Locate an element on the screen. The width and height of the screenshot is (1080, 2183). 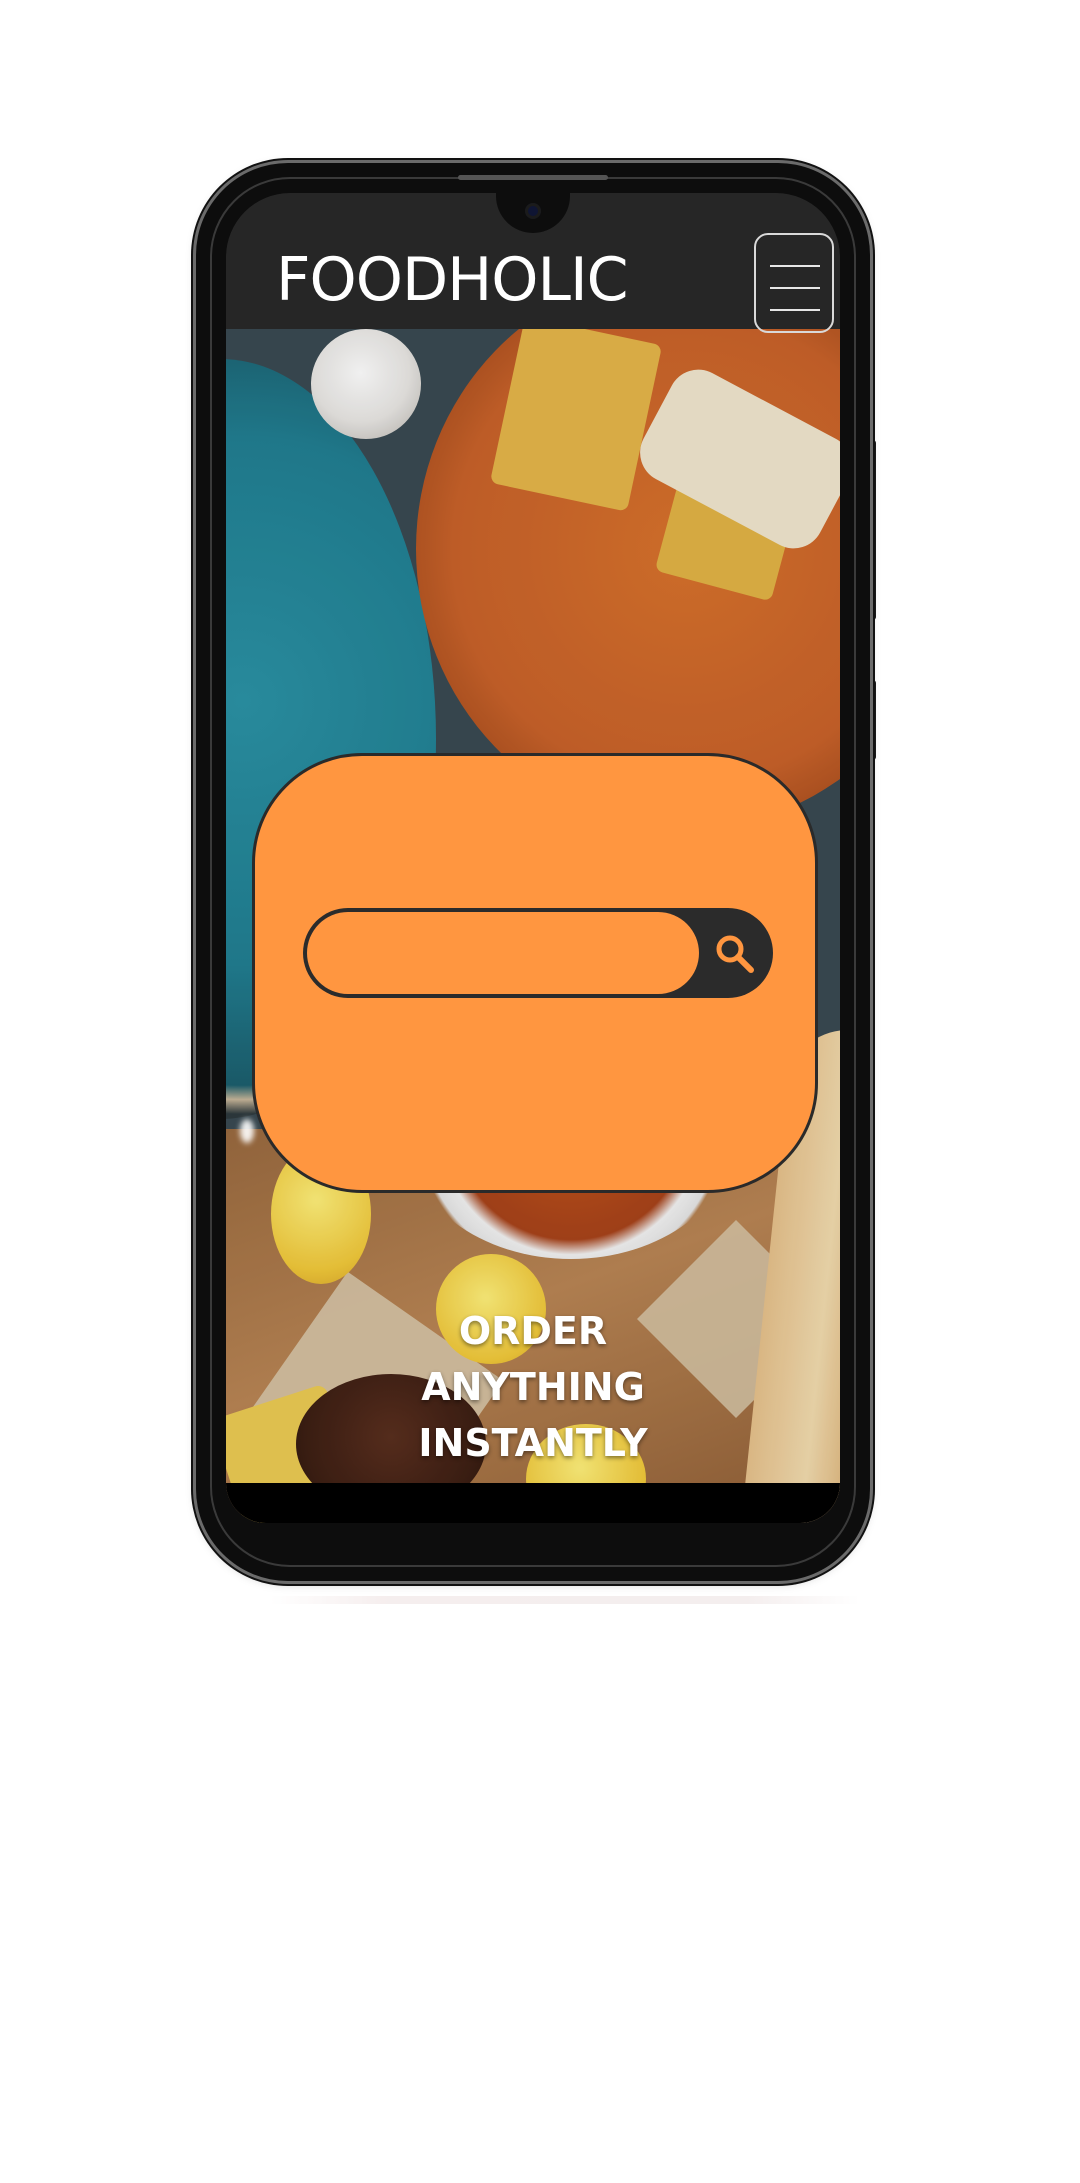
light-glint is located at coordinates (247, 1131).